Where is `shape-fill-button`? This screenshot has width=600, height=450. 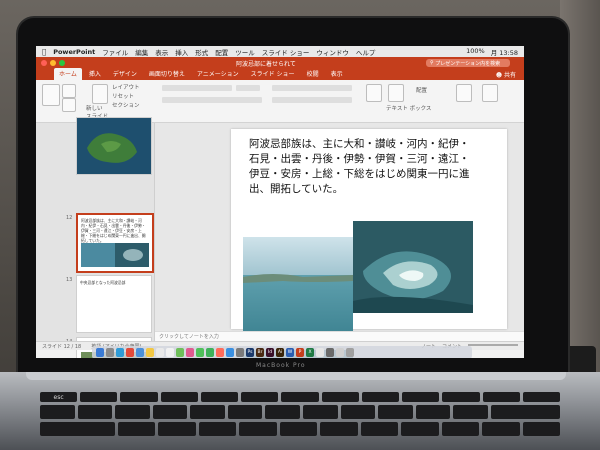 shape-fill-button is located at coordinates (490, 93).